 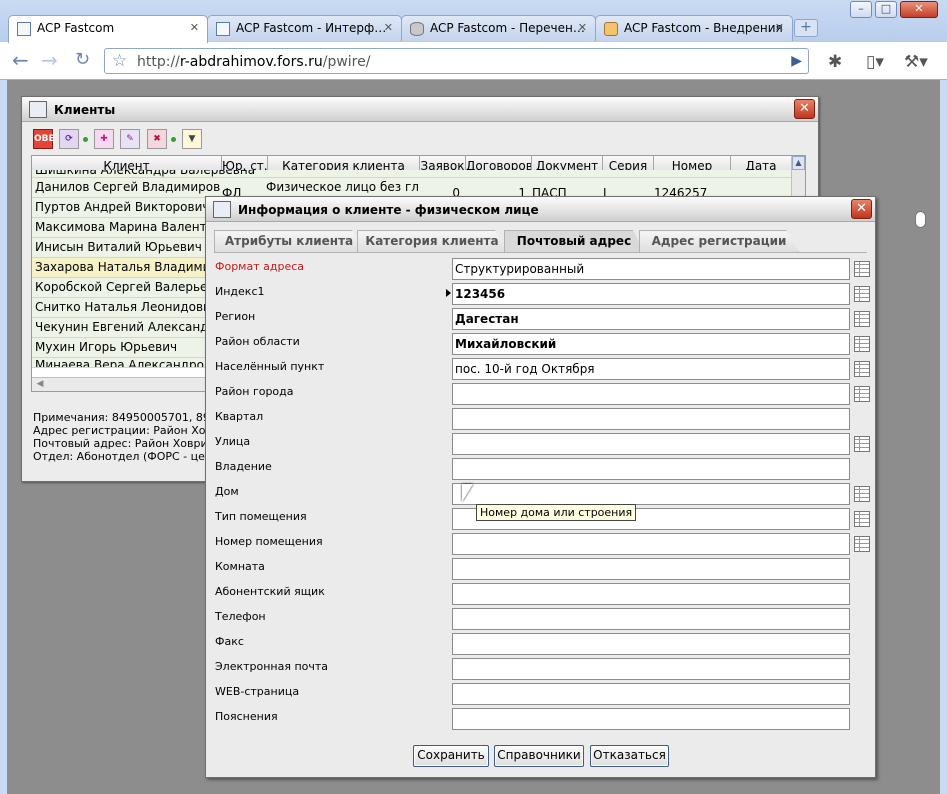 What do you see at coordinates (44, 139) in the screenshot?
I see `obe-button: OBE` at bounding box center [44, 139].